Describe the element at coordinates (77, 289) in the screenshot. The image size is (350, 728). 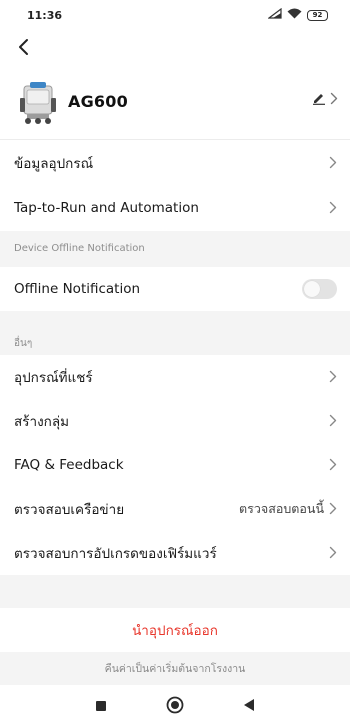
I see `offline-notification-label: Offline Notification` at that location.